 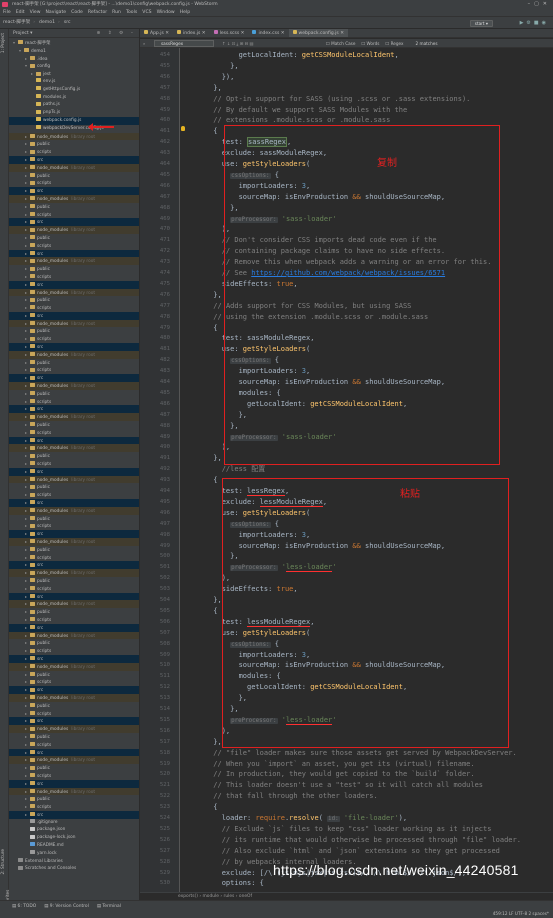 What do you see at coordinates (74, 90) in the screenshot?
I see `tree-file: getHttpsConfig.js` at bounding box center [74, 90].